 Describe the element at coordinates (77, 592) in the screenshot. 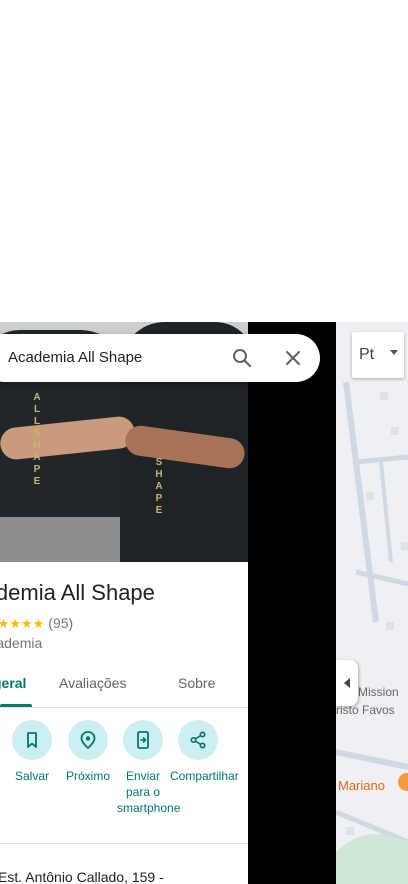

I see `place-title: Academia All Shape` at that location.